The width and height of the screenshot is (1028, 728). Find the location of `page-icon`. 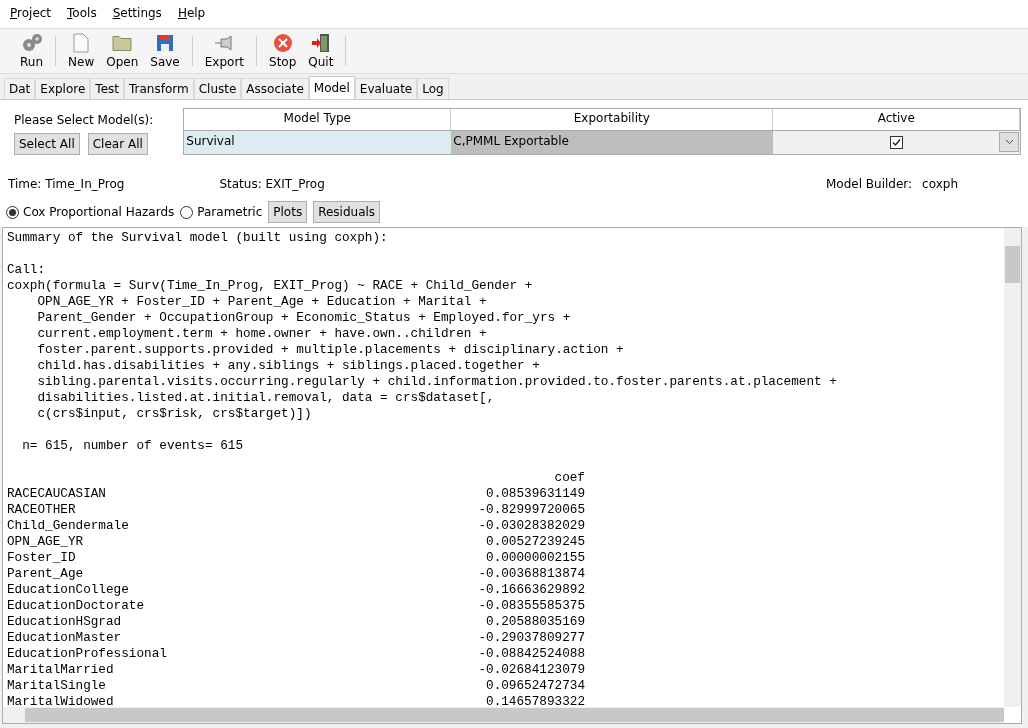

page-icon is located at coordinates (81, 43).